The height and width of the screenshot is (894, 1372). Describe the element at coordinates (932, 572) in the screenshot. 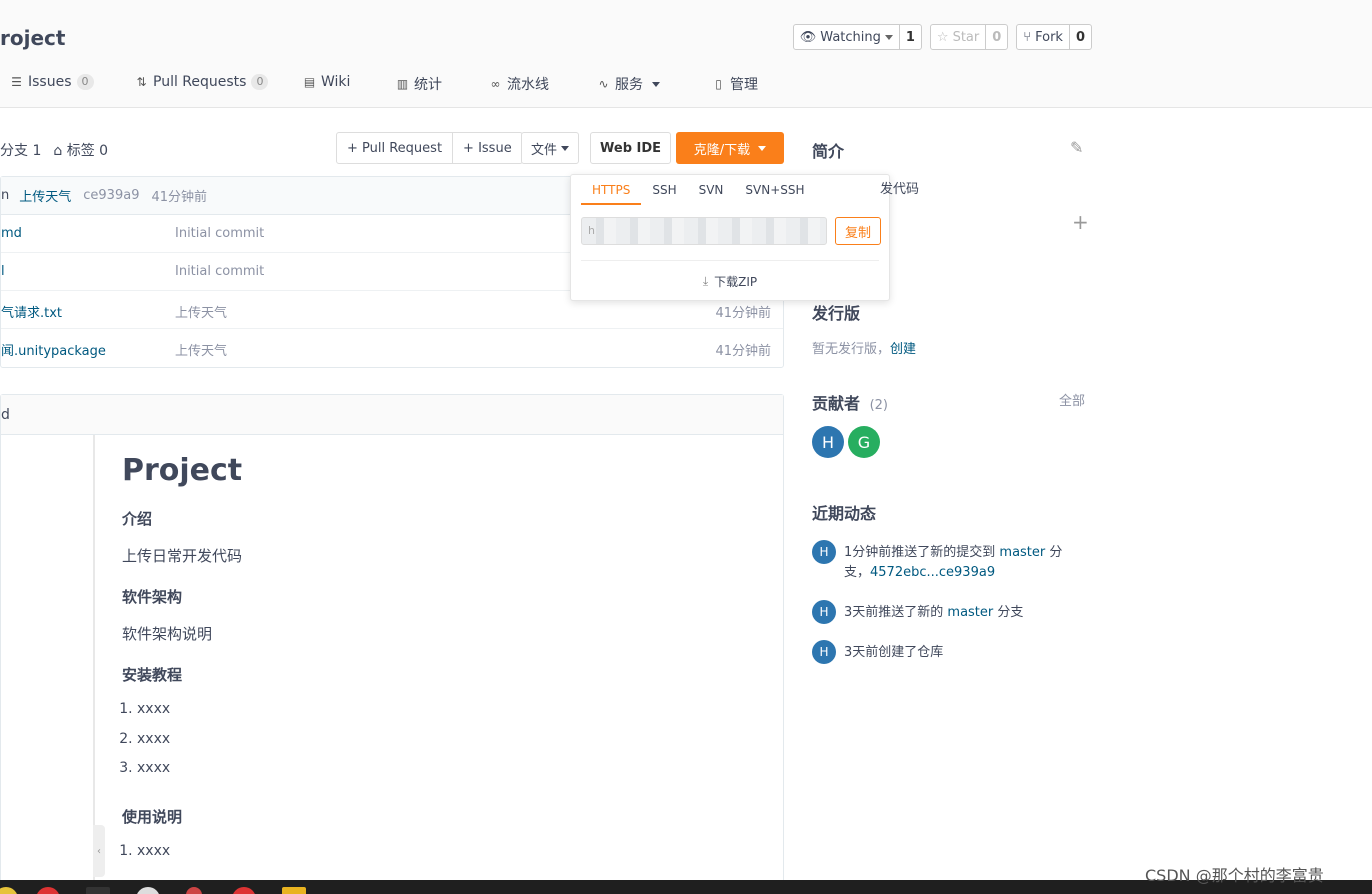

I see `compare-link: 4572ebc...ce939a9` at that location.